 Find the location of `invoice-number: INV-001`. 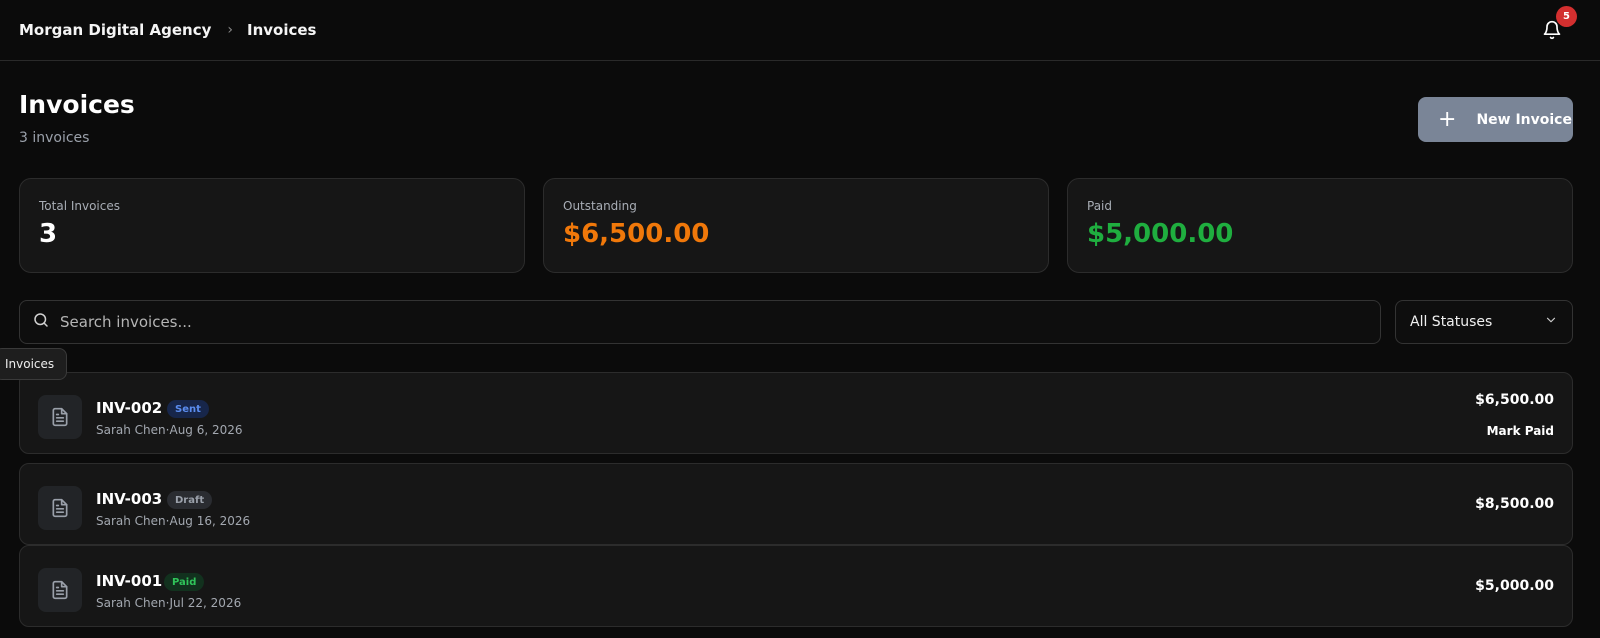

invoice-number: INV-001 is located at coordinates (129, 581).